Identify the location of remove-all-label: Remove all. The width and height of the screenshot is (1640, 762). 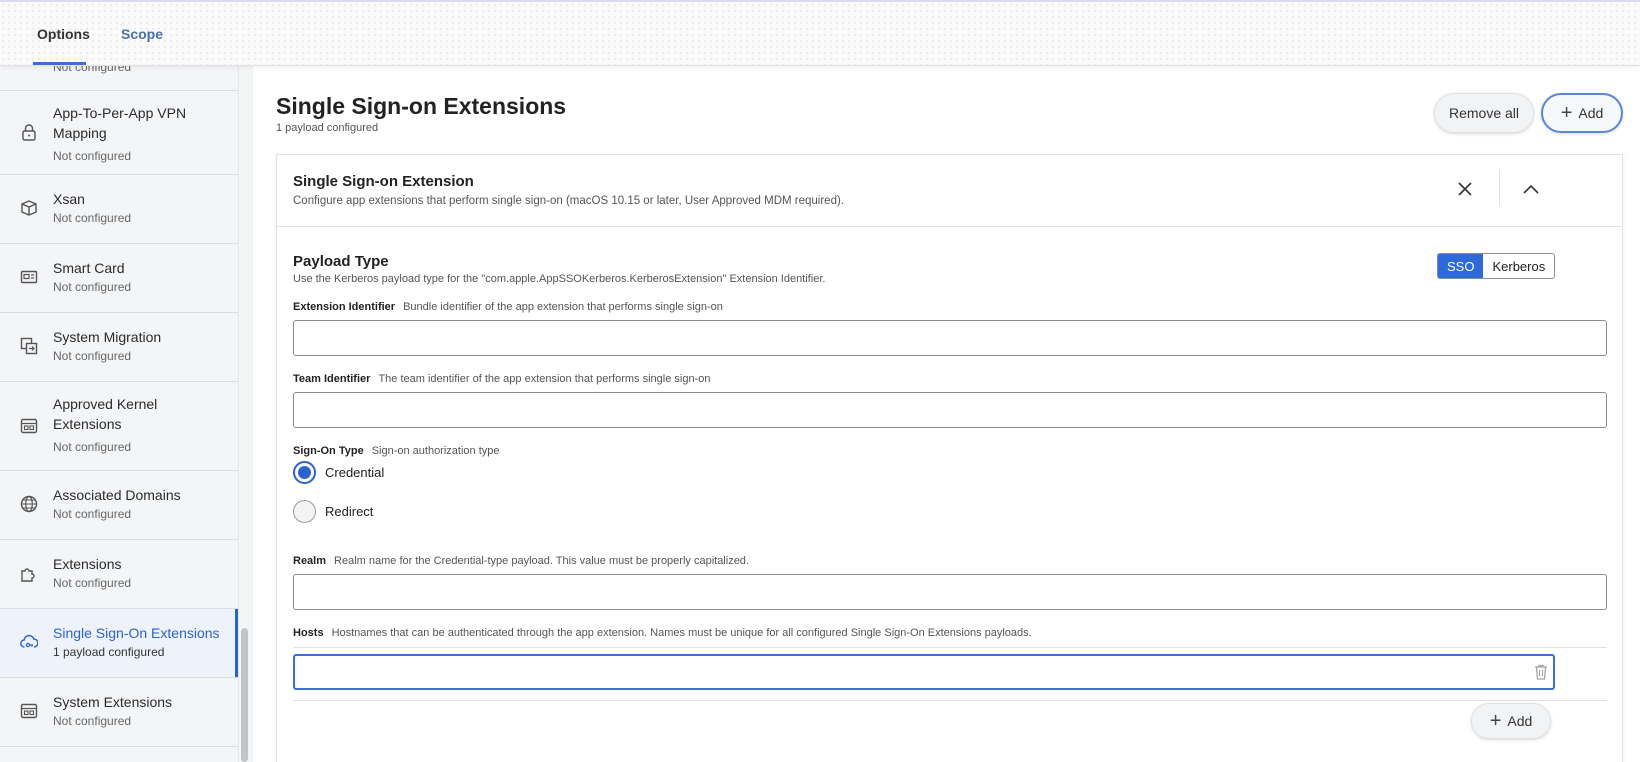
(1484, 113).